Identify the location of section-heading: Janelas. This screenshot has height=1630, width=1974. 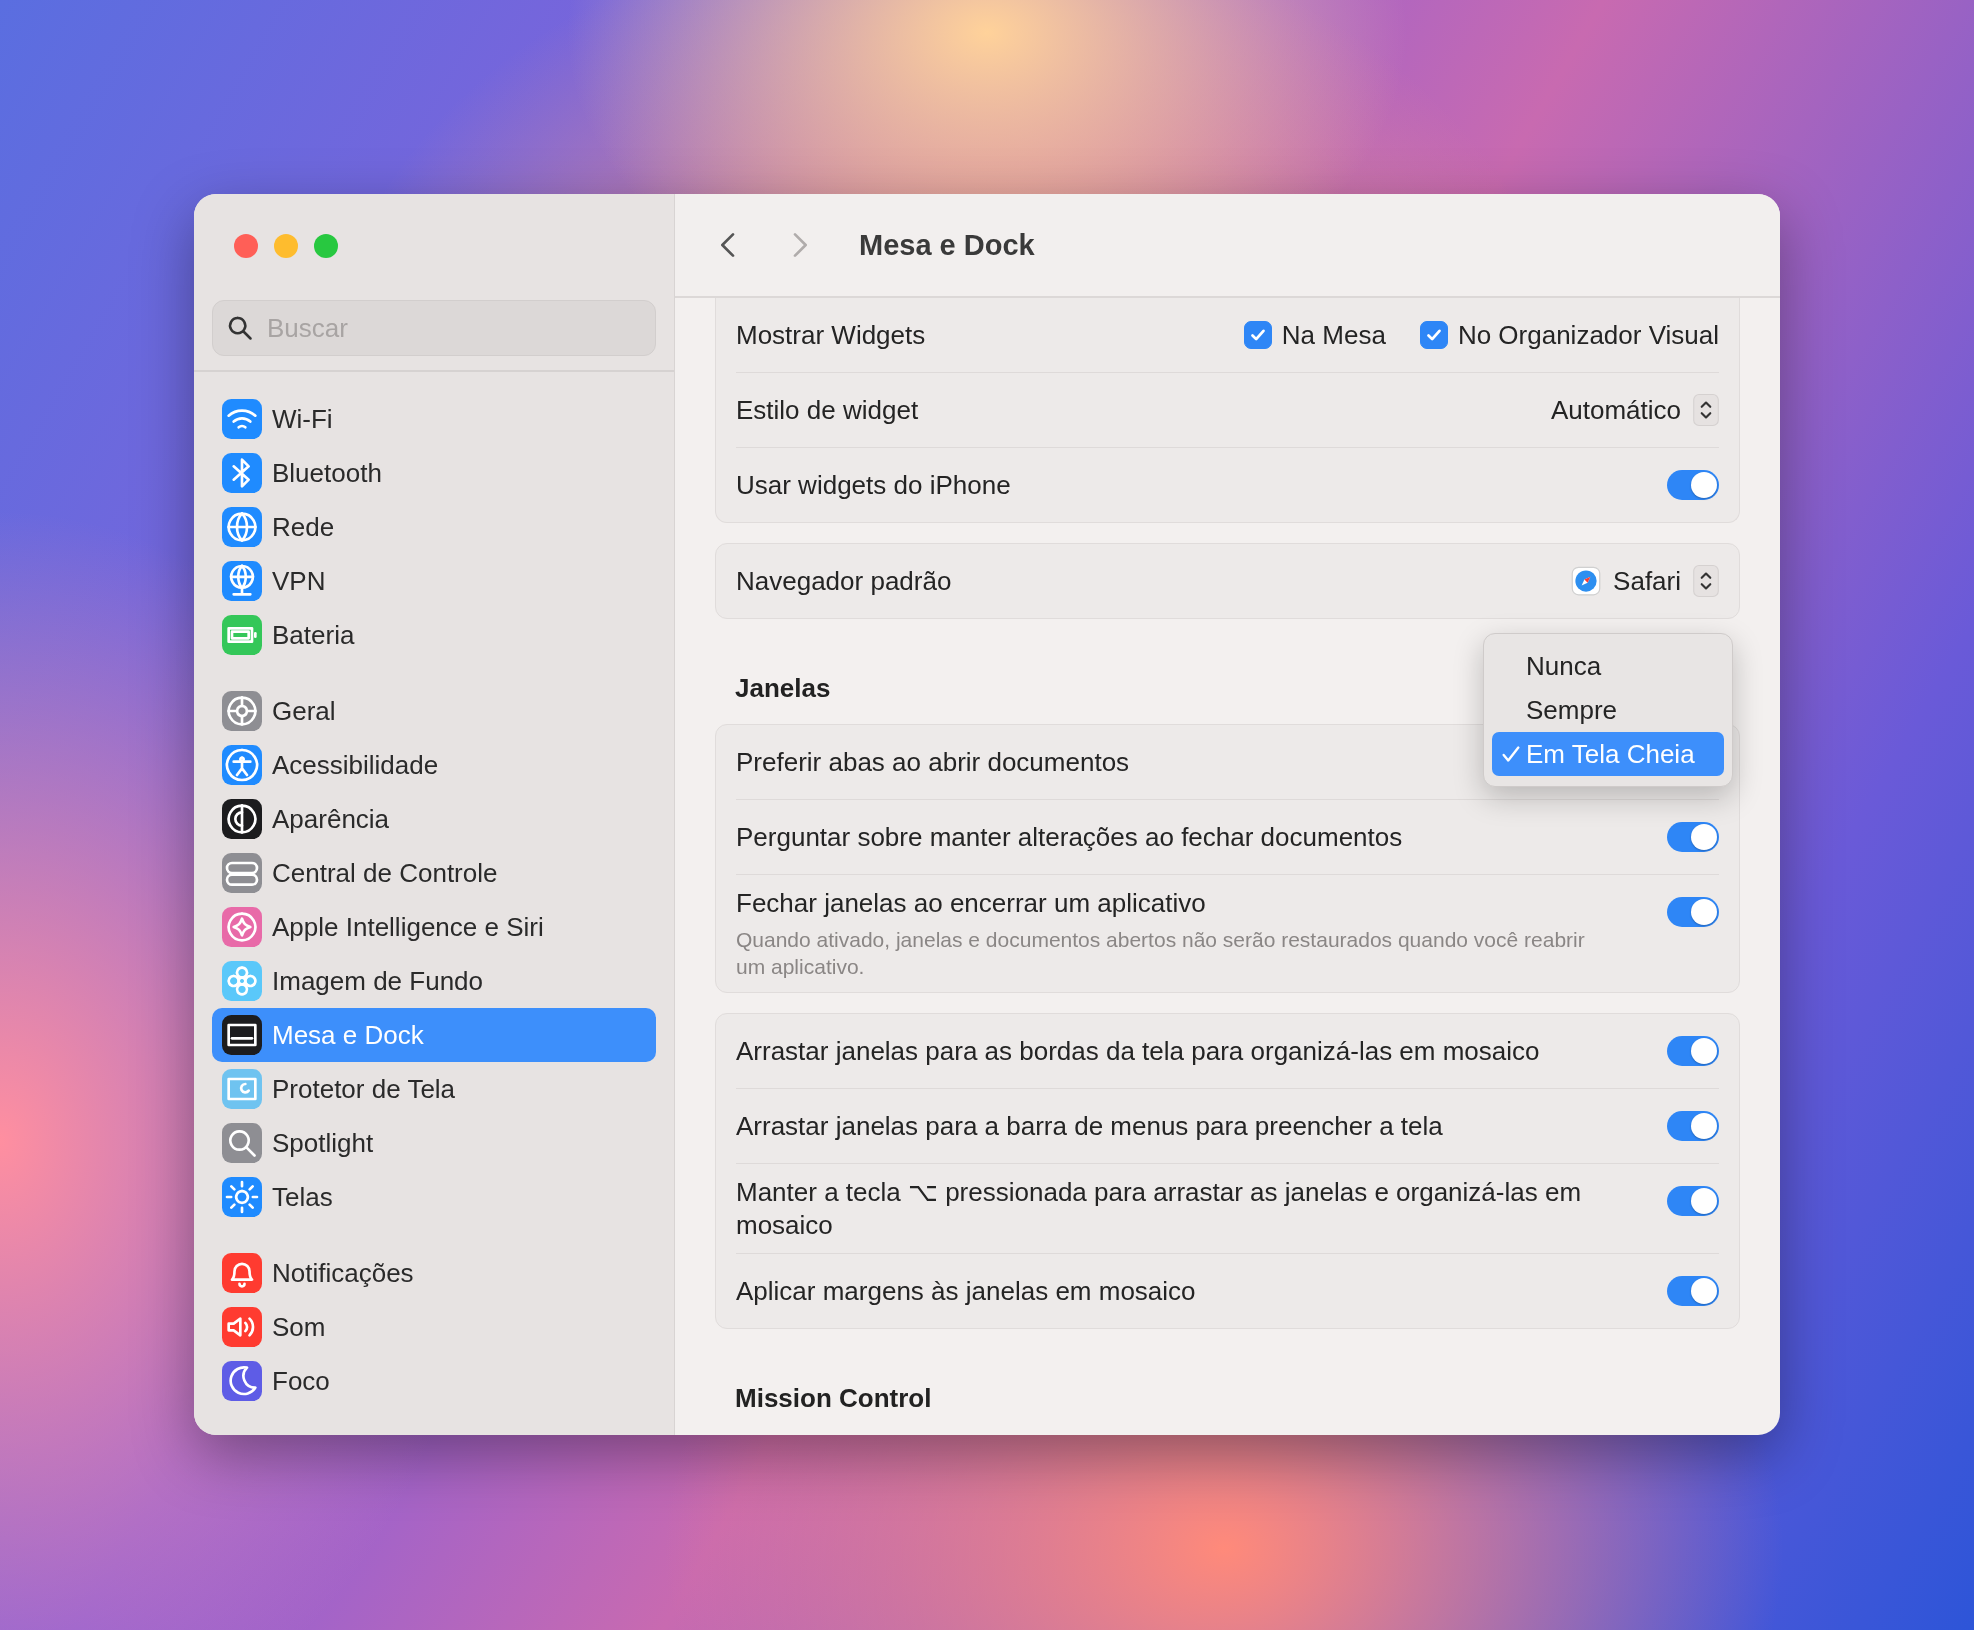
(782, 688).